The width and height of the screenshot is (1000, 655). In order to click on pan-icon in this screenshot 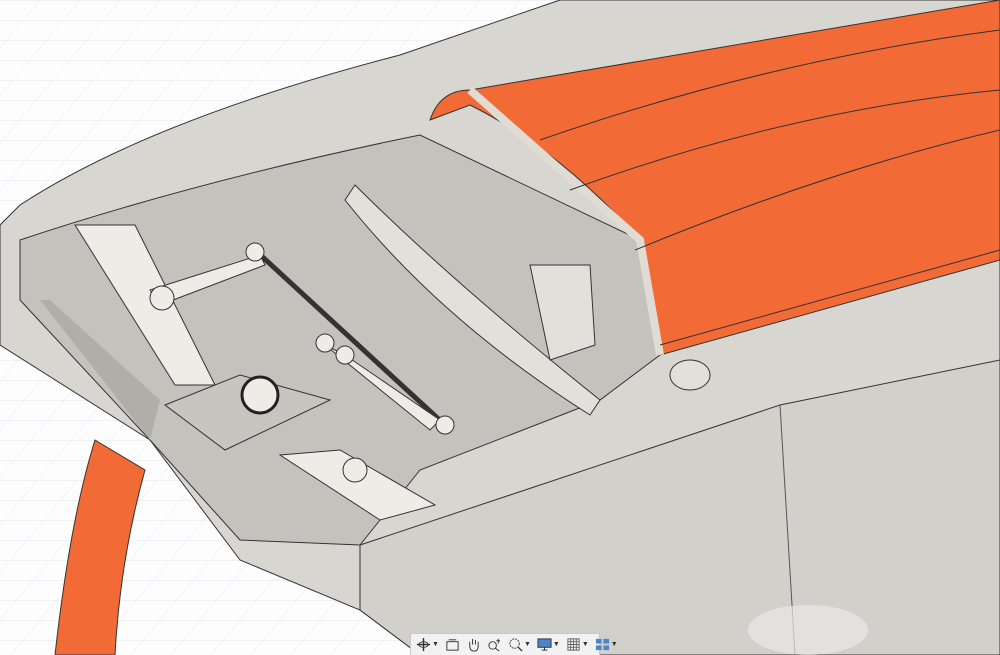, I will do `click(474, 645)`.